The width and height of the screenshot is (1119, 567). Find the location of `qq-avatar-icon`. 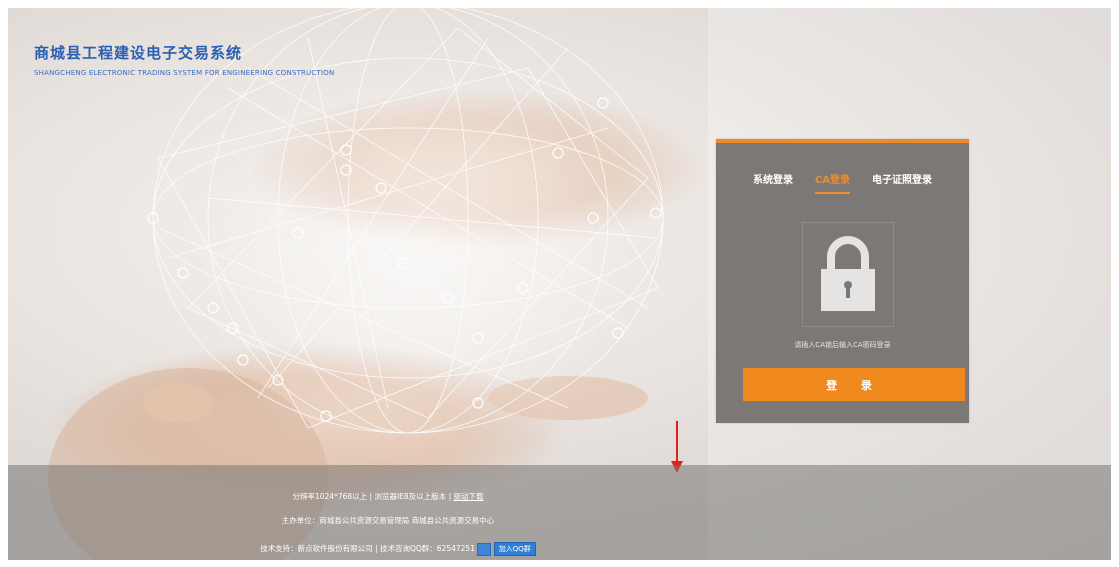

qq-avatar-icon is located at coordinates (484, 549).